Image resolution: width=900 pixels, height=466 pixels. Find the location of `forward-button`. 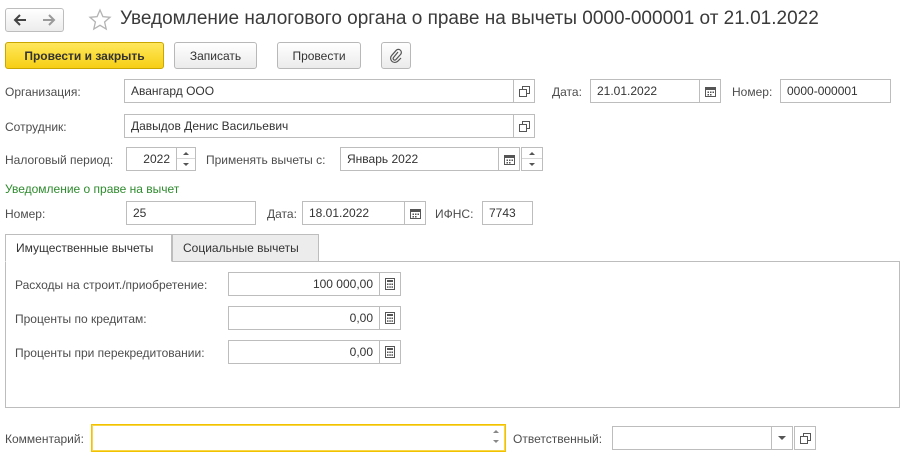

forward-button is located at coordinates (49, 20).